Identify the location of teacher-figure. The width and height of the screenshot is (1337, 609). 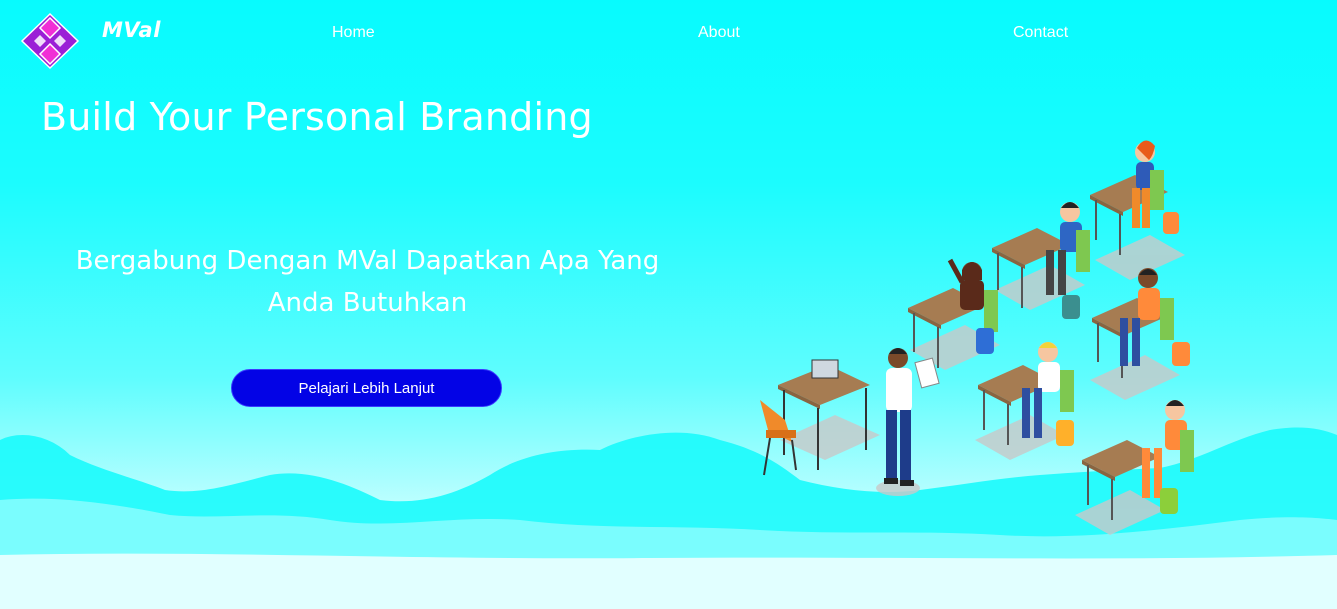
(912, 417).